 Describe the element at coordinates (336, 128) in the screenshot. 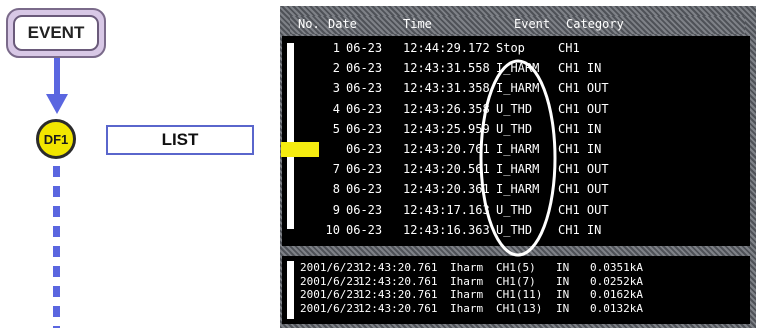

I see `row-number: 5` at that location.